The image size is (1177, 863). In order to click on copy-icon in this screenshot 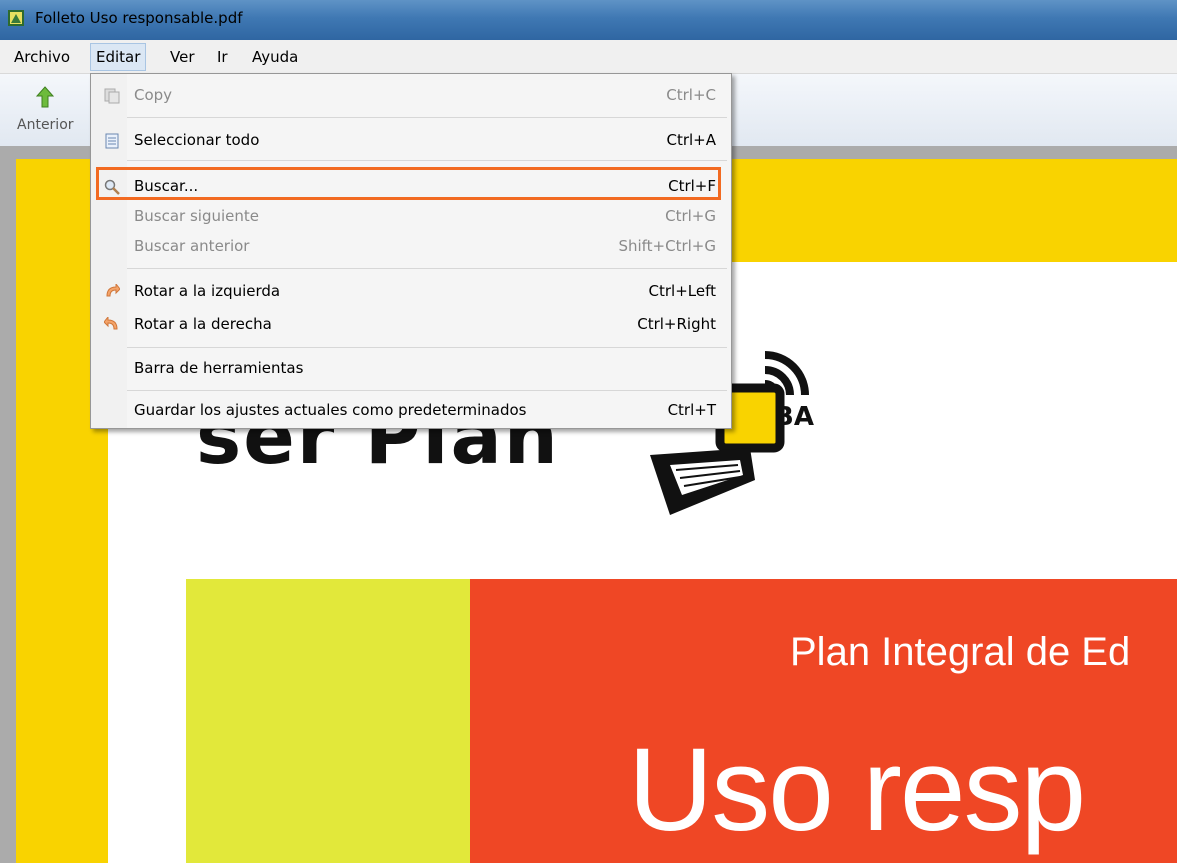, I will do `click(112, 96)`.